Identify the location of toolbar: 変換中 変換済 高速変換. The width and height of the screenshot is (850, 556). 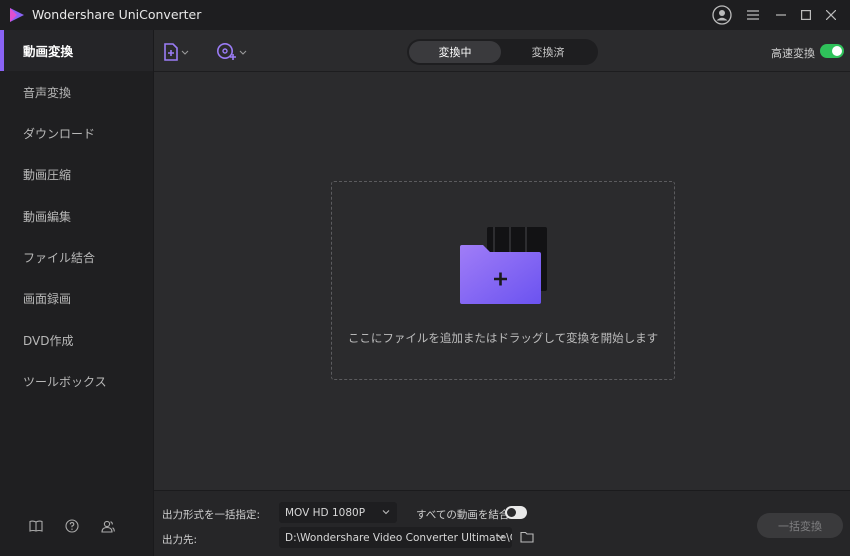
(502, 51).